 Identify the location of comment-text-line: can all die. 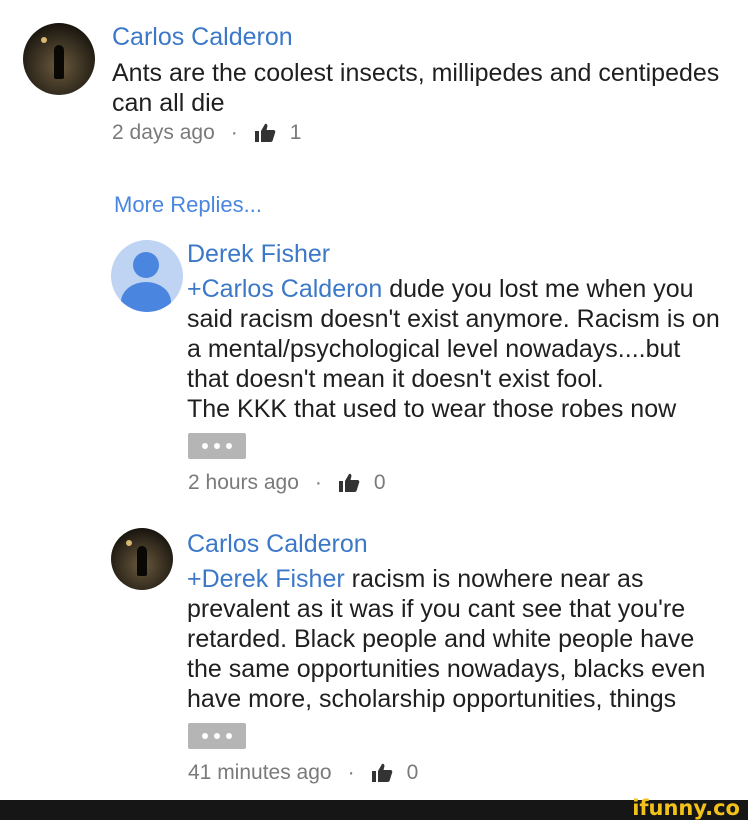
(168, 103).